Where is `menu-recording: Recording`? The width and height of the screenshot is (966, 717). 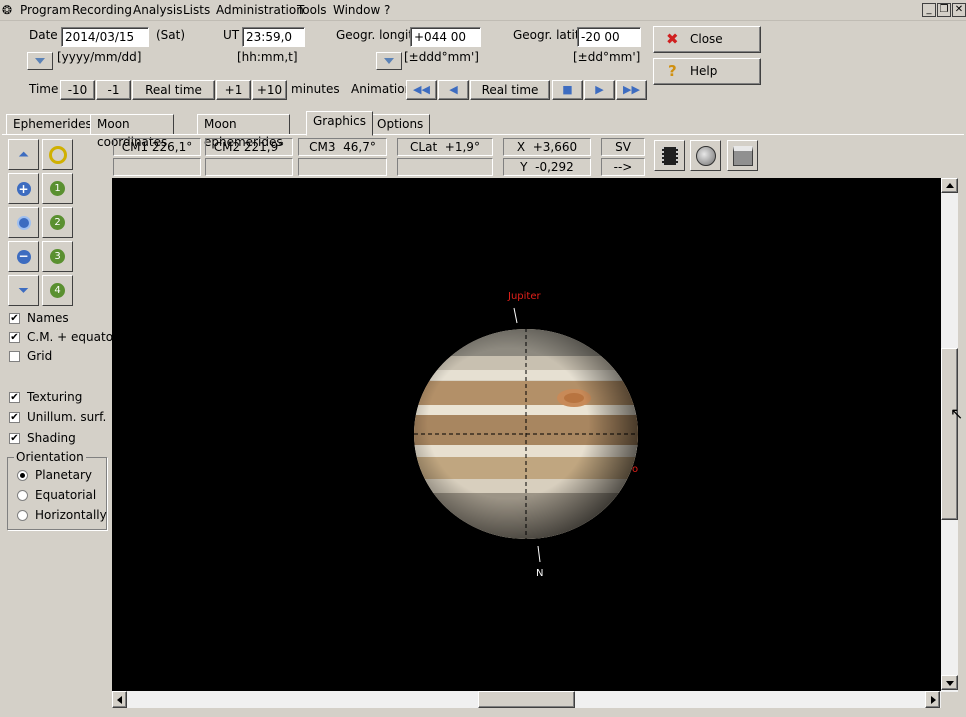
menu-recording: Recording is located at coordinates (102, 10).